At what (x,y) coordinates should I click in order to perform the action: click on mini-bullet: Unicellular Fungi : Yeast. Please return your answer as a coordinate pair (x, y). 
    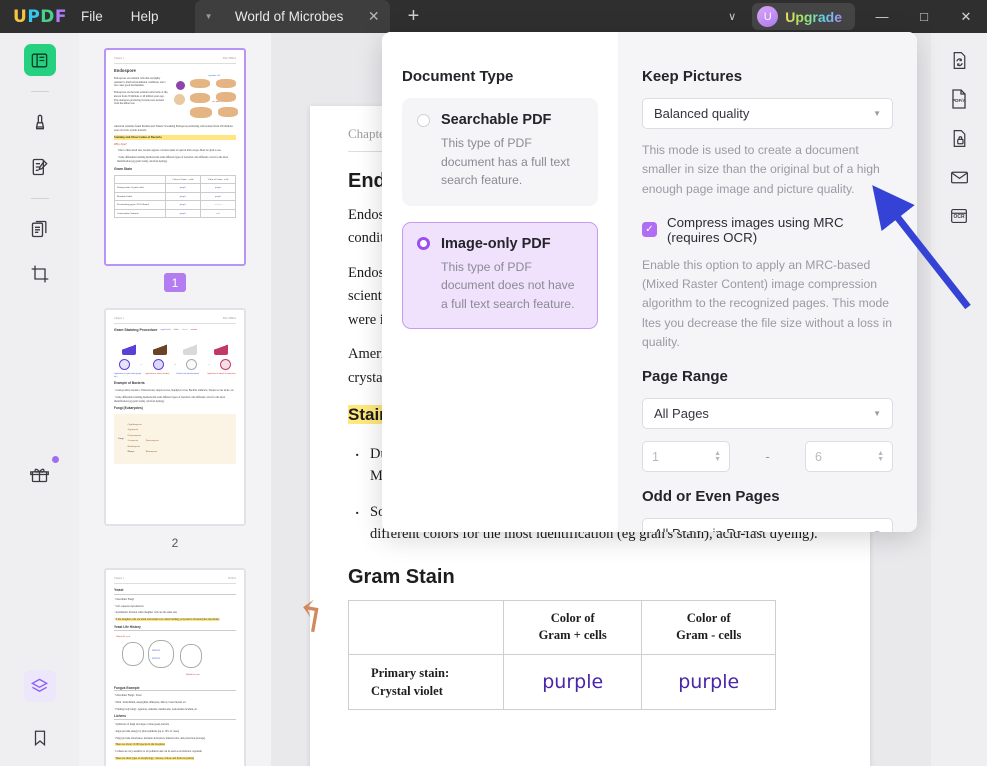
    Looking at the image, I should click on (128, 696).